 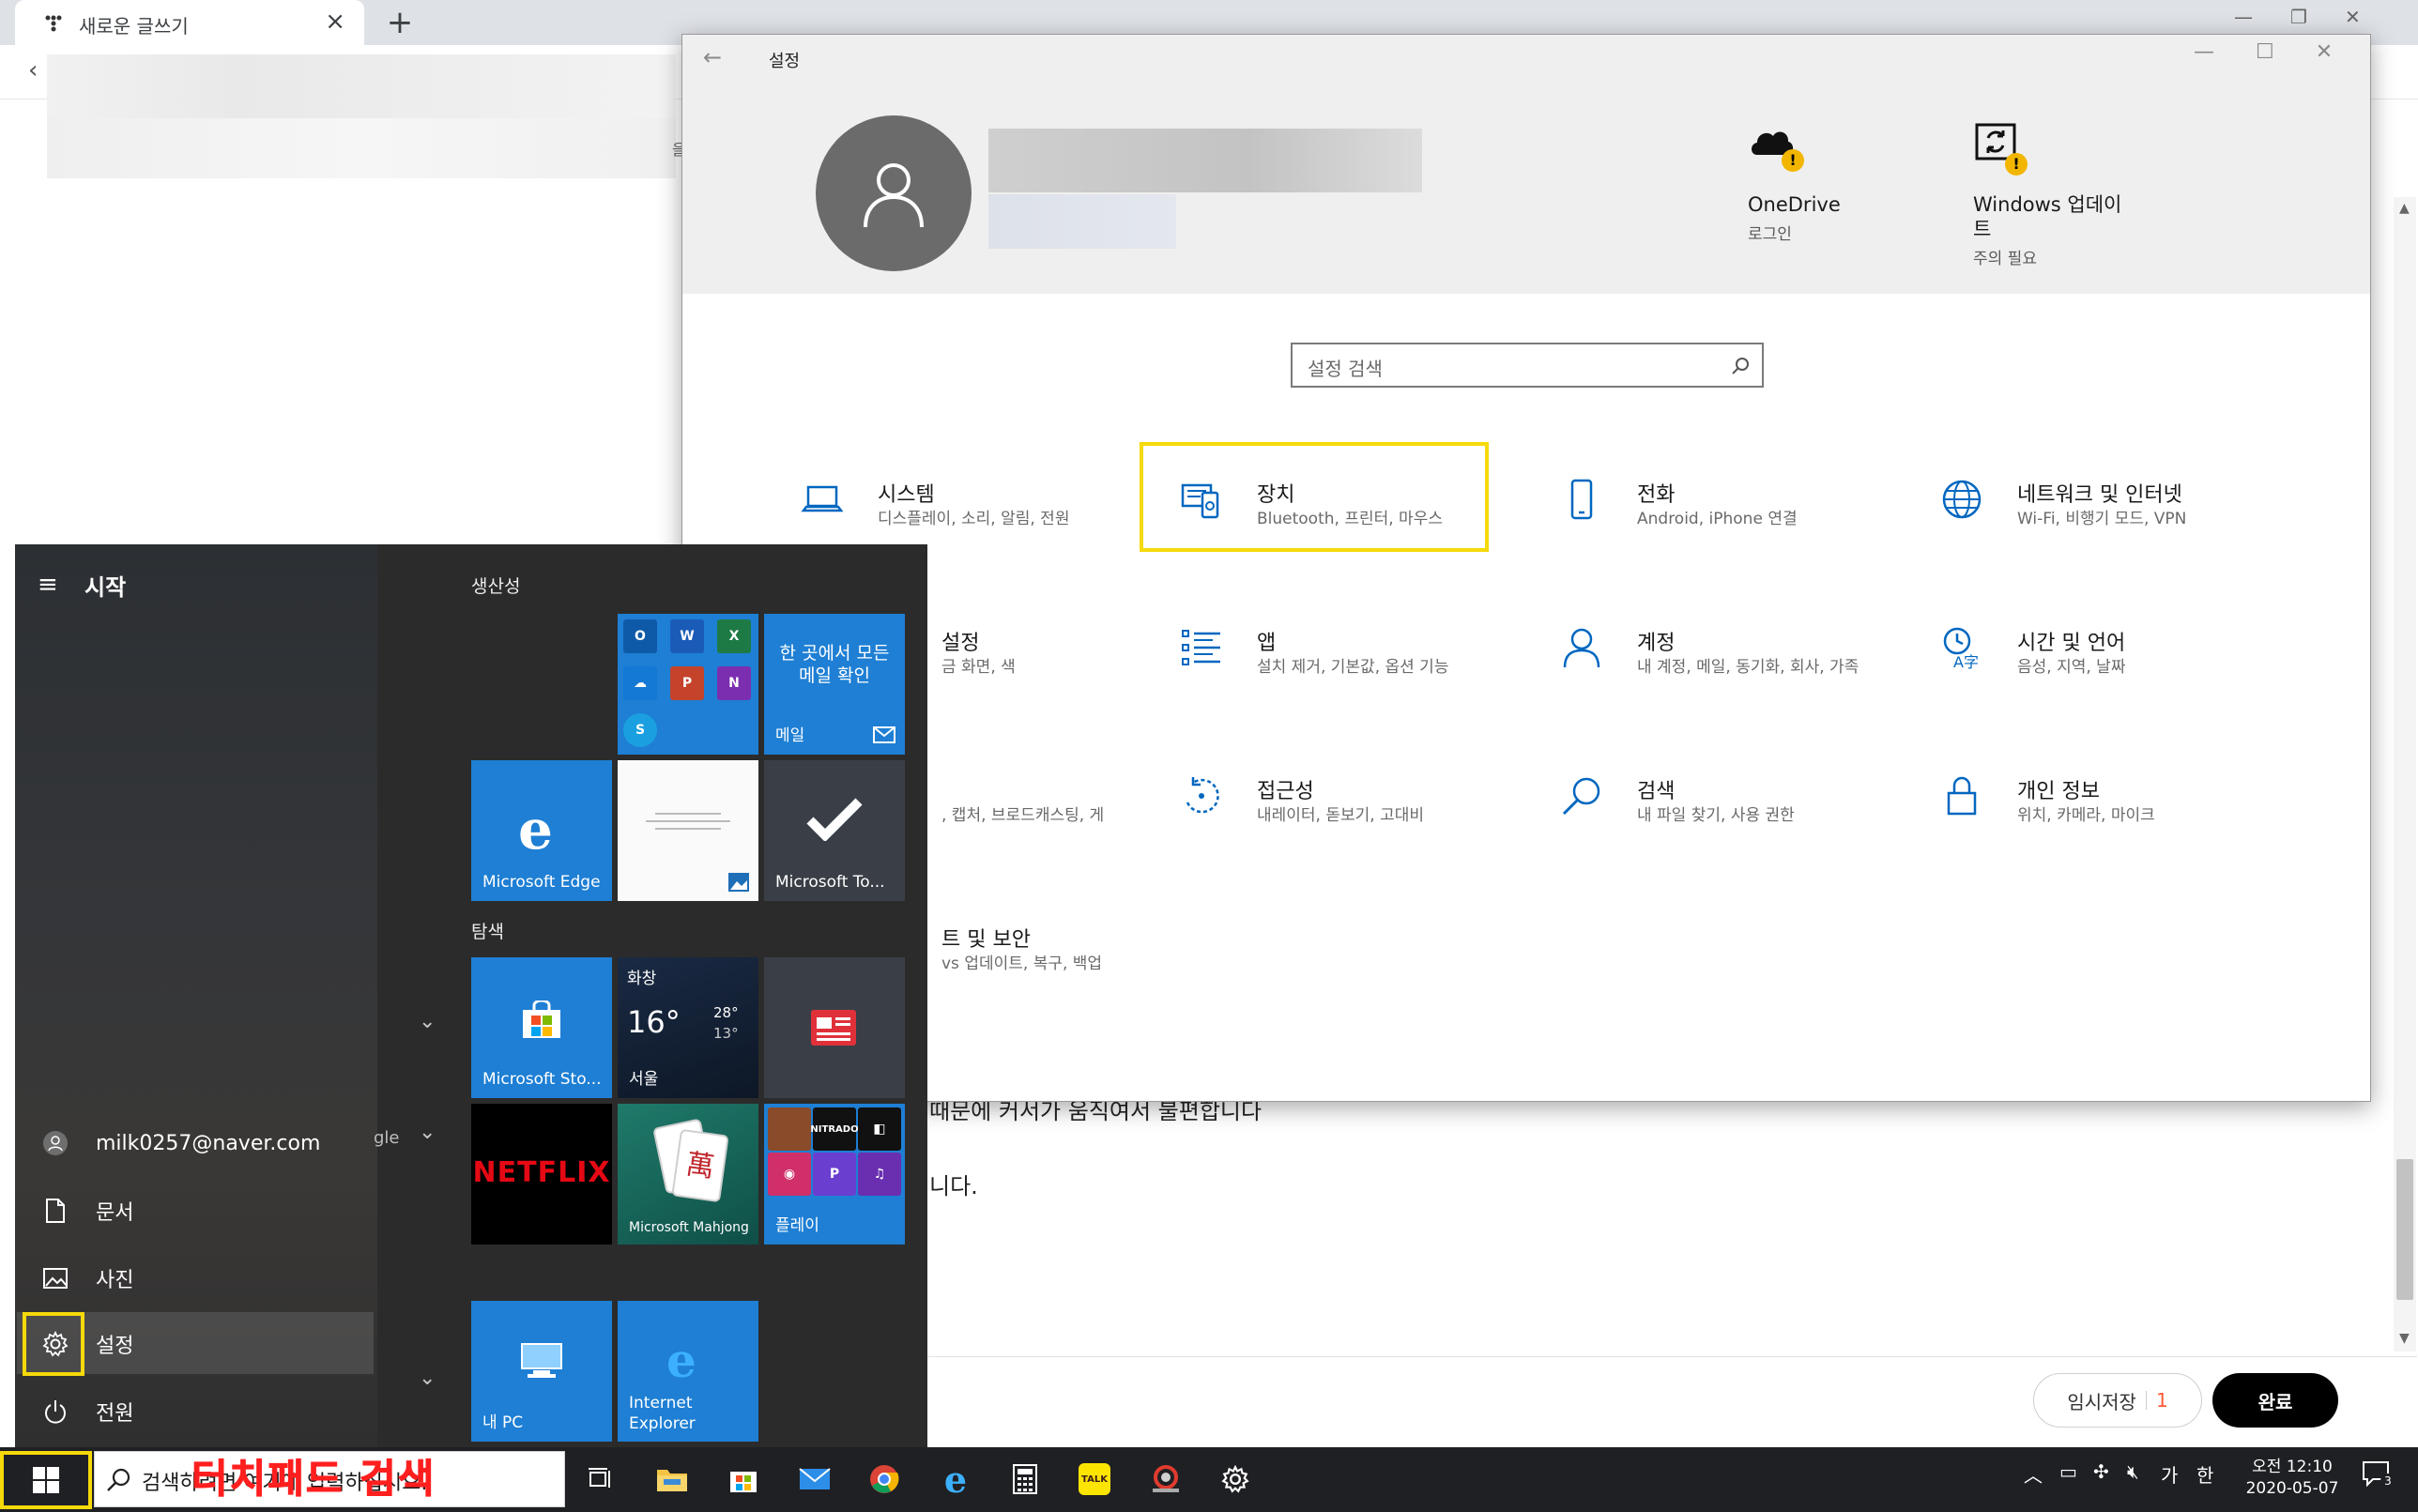 I want to click on ime-mode-indicator: 가, so click(x=2170, y=1474).